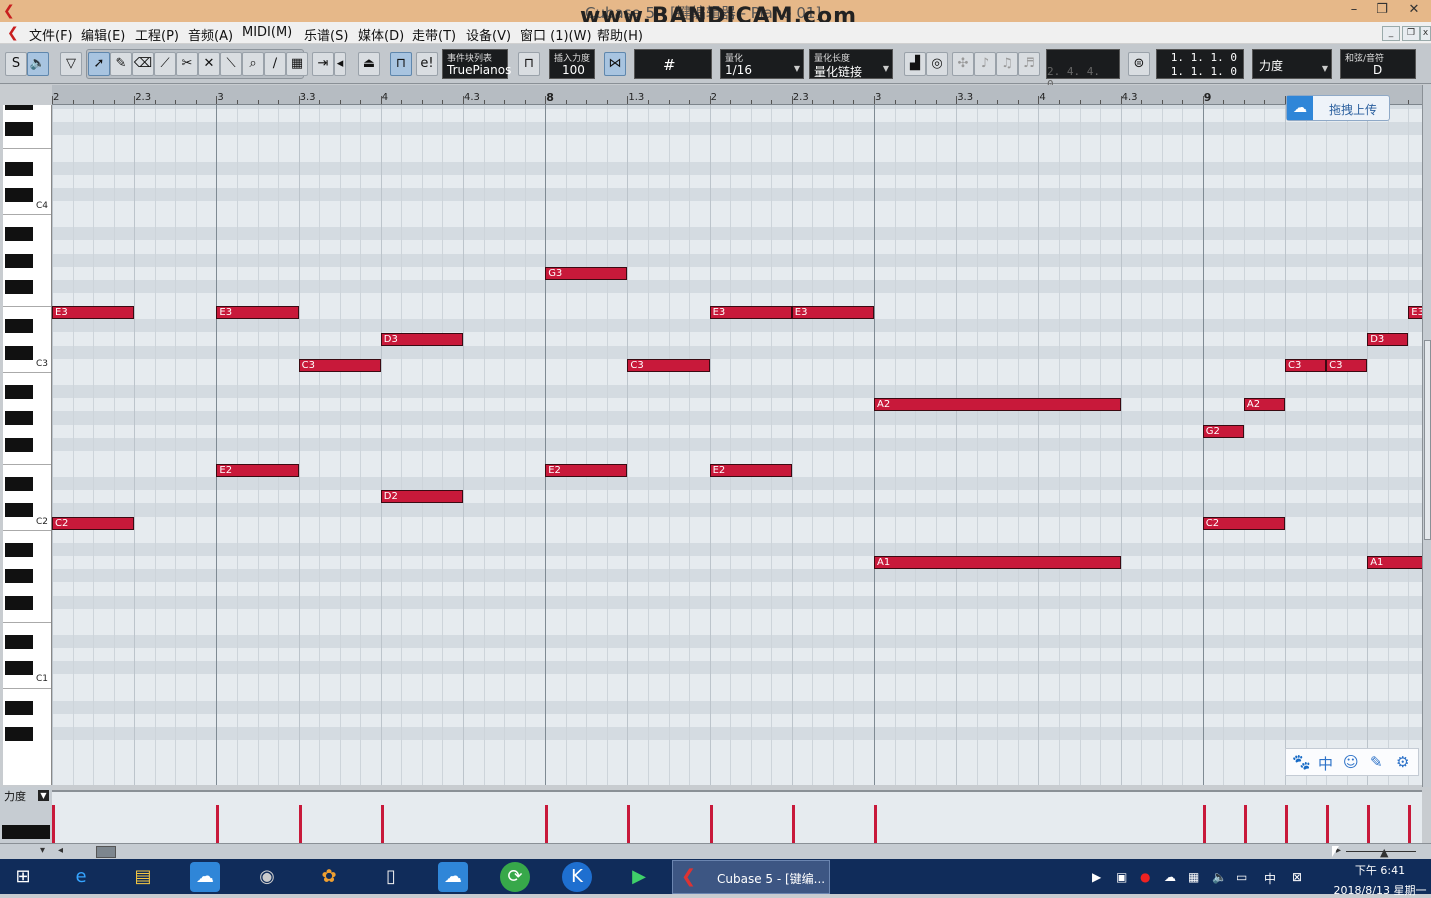 The width and height of the screenshot is (1431, 898). What do you see at coordinates (275, 64) in the screenshot?
I see `line-tool-icon: ∕` at bounding box center [275, 64].